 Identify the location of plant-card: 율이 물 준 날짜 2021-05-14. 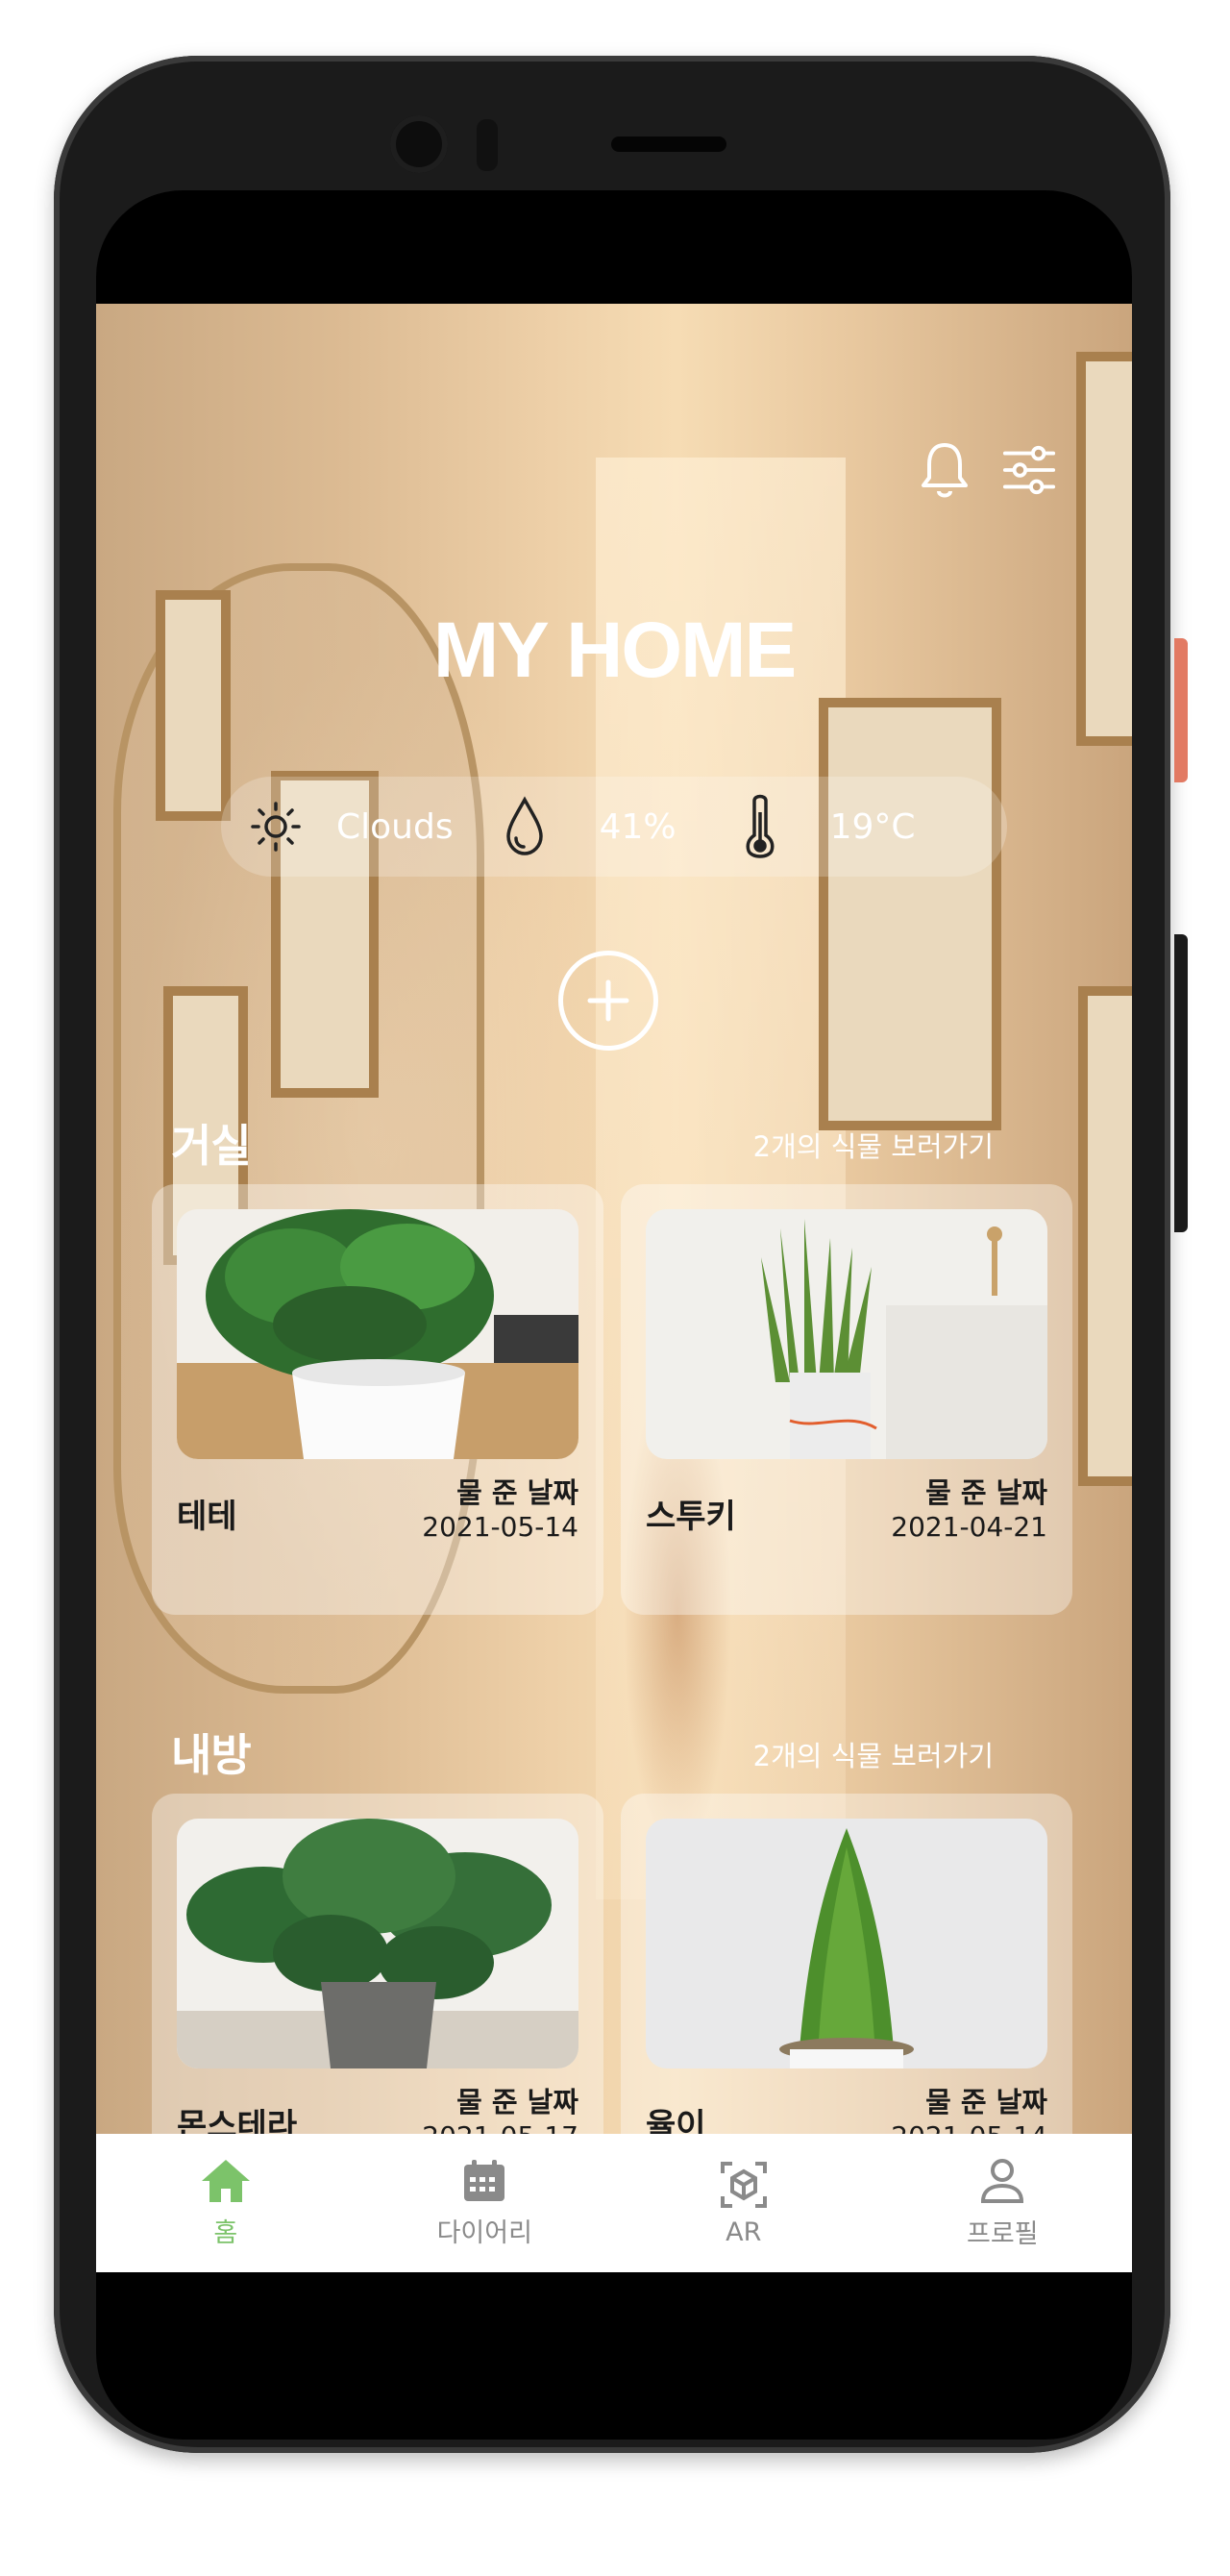
(847, 1964).